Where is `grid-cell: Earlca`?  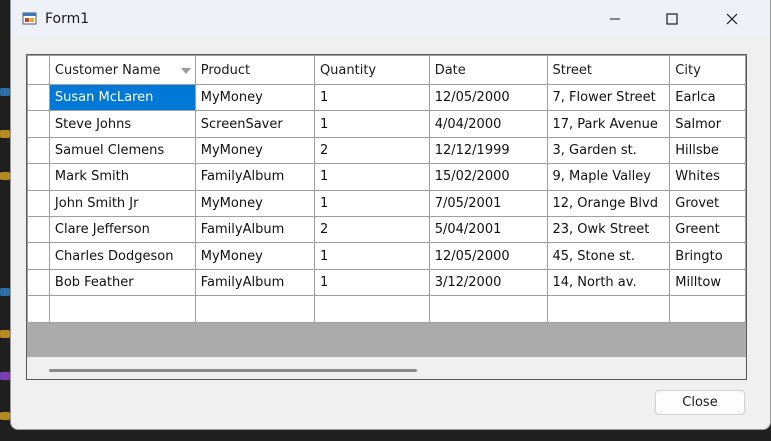 grid-cell: Earlca is located at coordinates (707, 97).